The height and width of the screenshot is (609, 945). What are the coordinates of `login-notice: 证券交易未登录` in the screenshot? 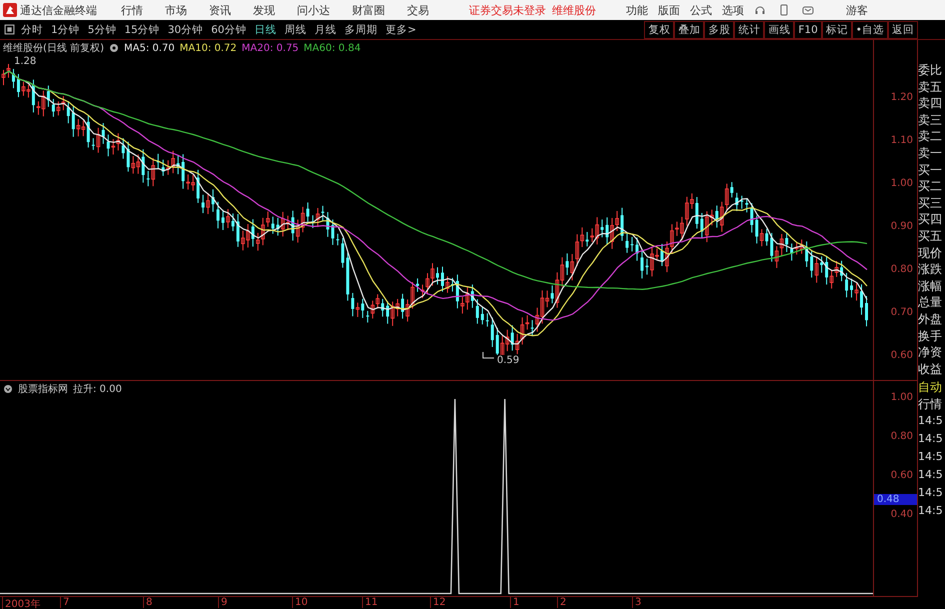 It's located at (507, 10).